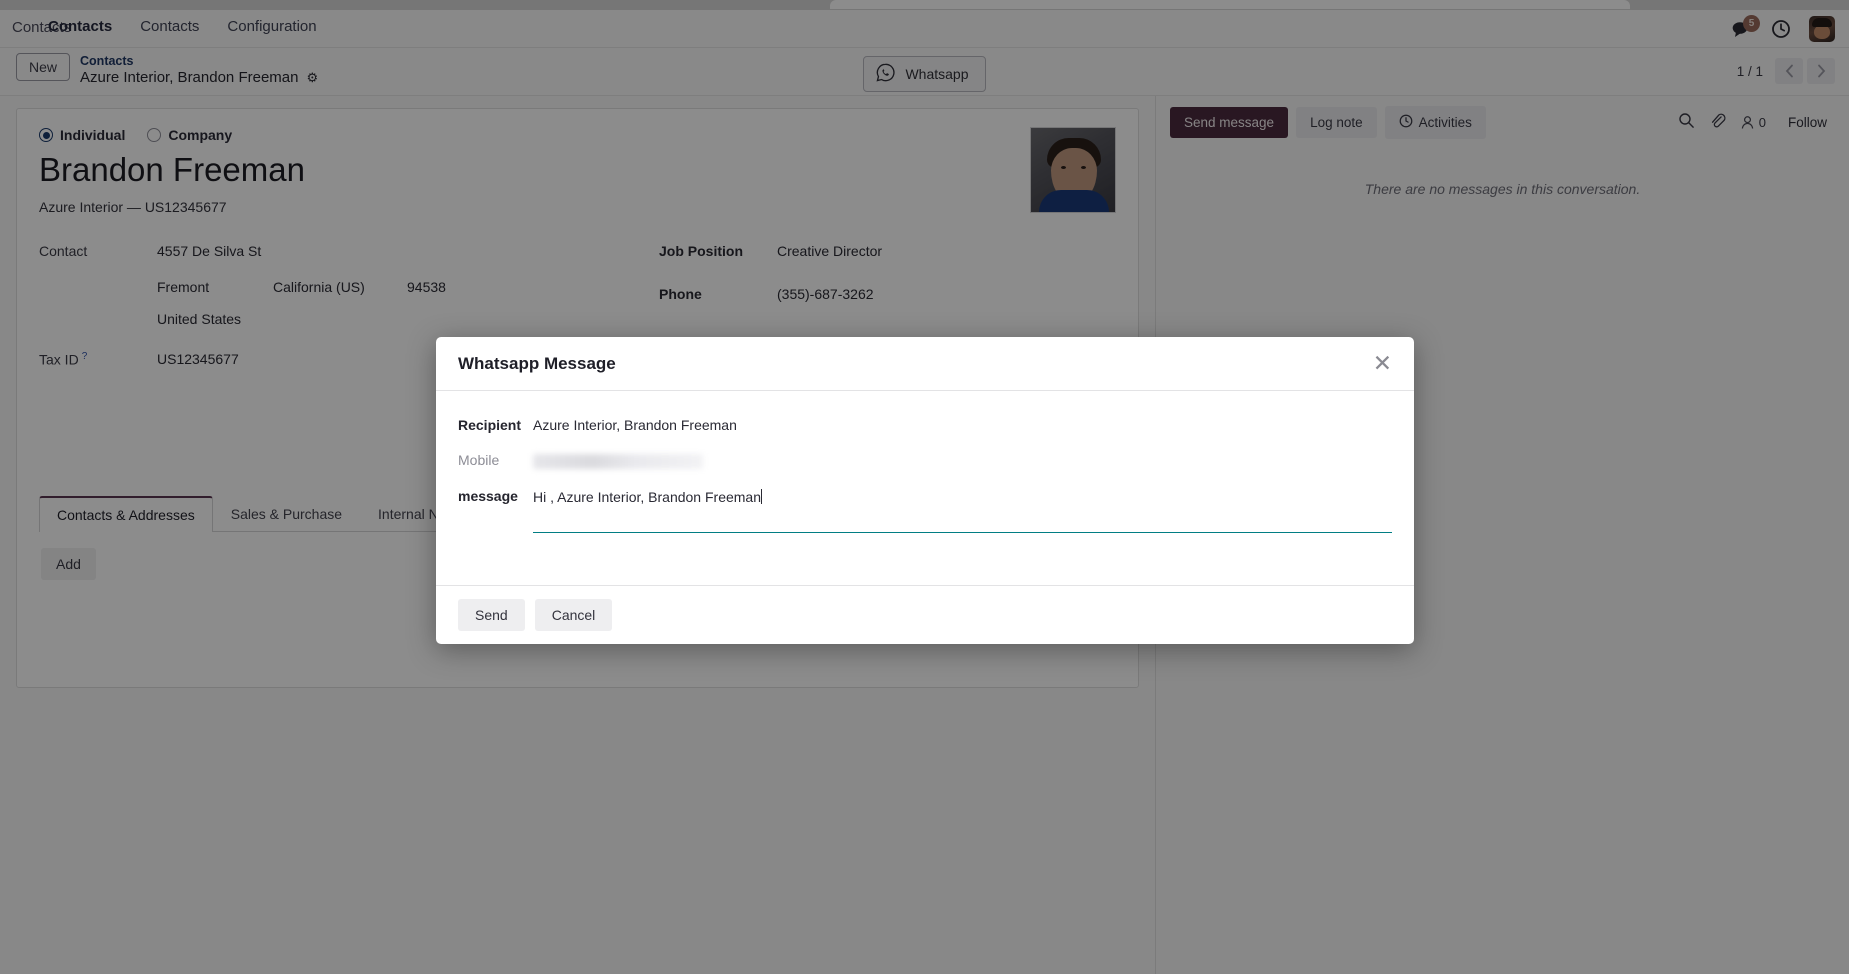 The height and width of the screenshot is (974, 1849). I want to click on close-icon: ✕, so click(1382, 363).